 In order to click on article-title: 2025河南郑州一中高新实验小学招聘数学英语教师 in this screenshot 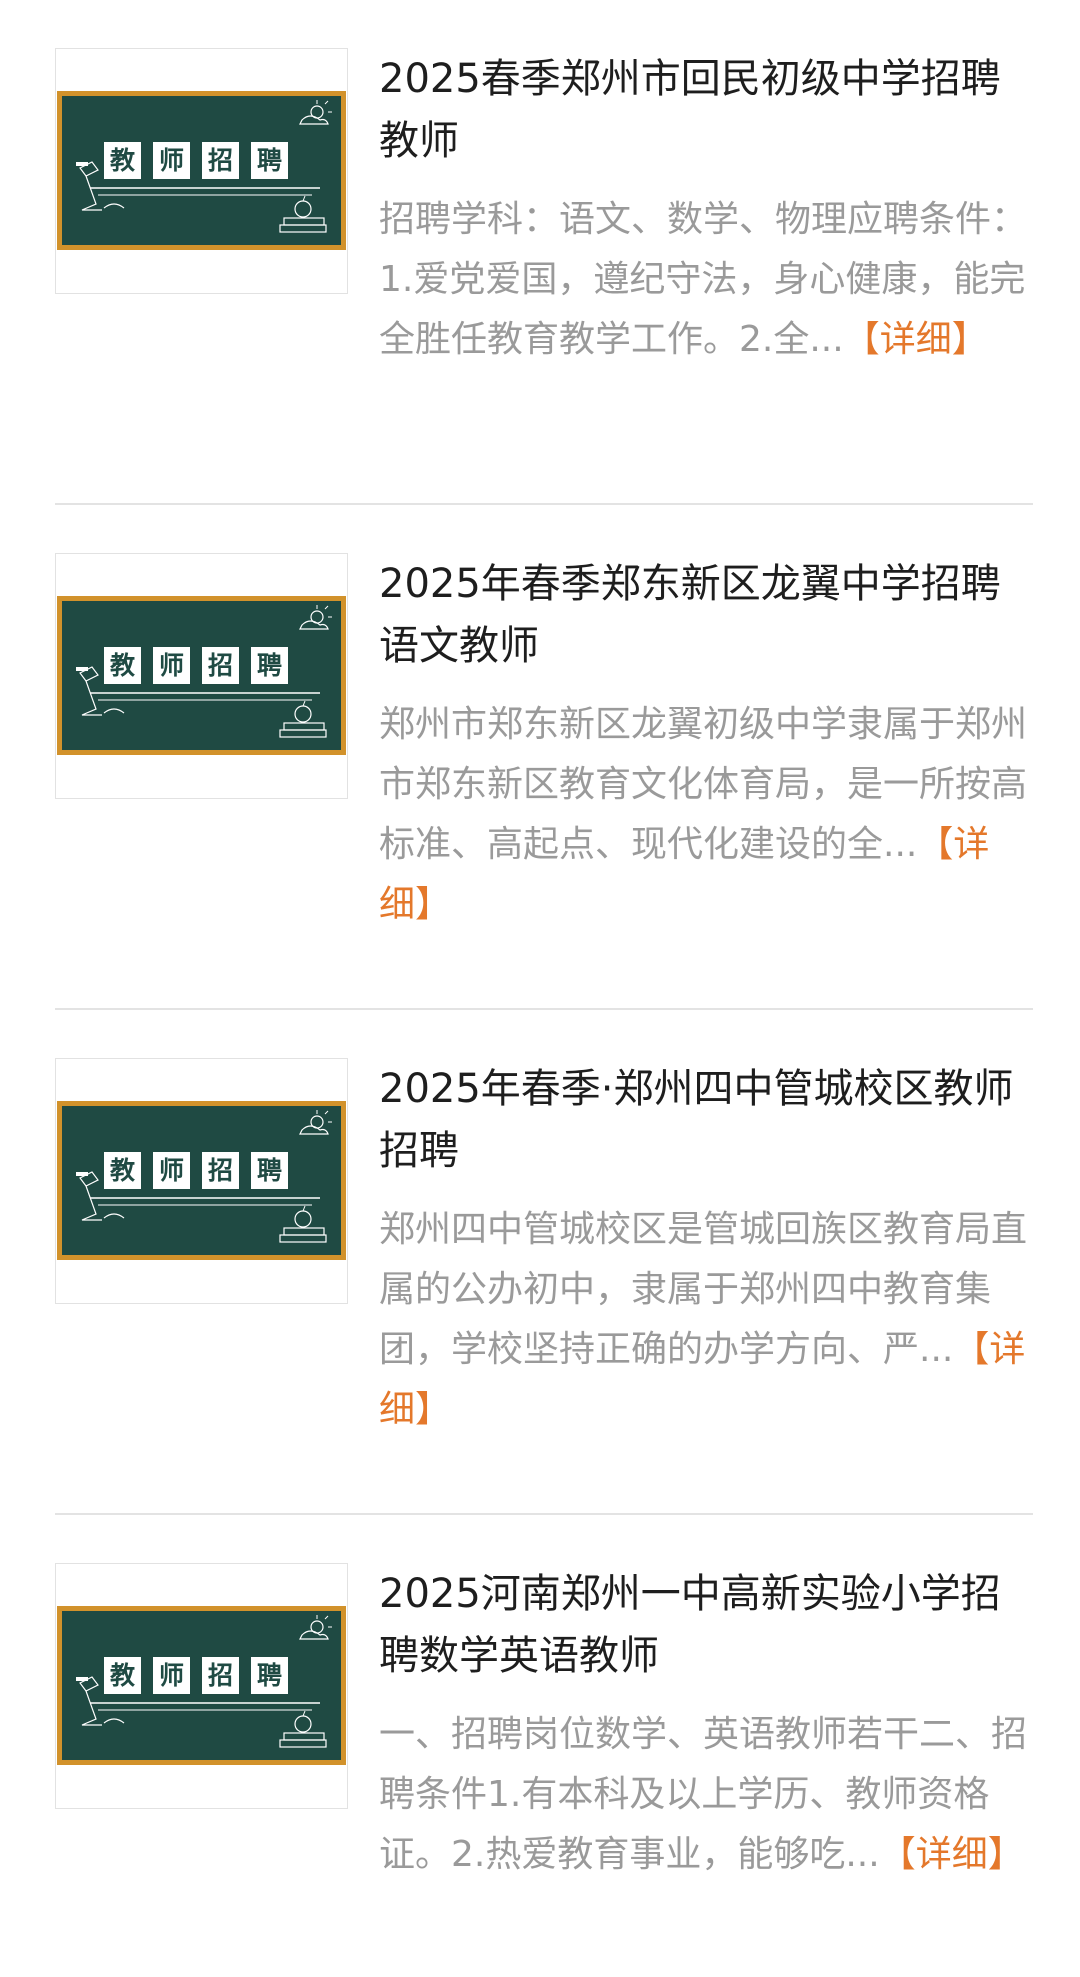, I will do `click(699, 1625)`.